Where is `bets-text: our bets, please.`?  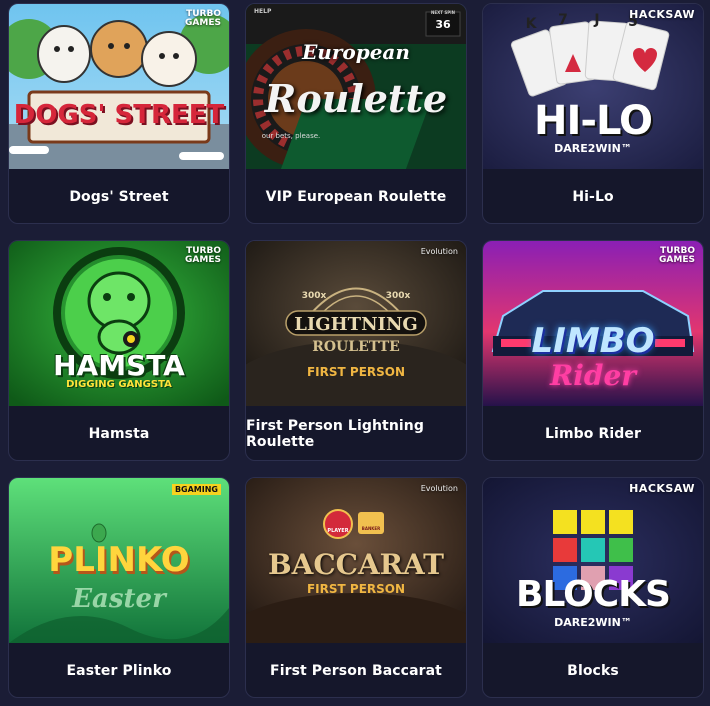 bets-text: our bets, please. is located at coordinates (291, 136).